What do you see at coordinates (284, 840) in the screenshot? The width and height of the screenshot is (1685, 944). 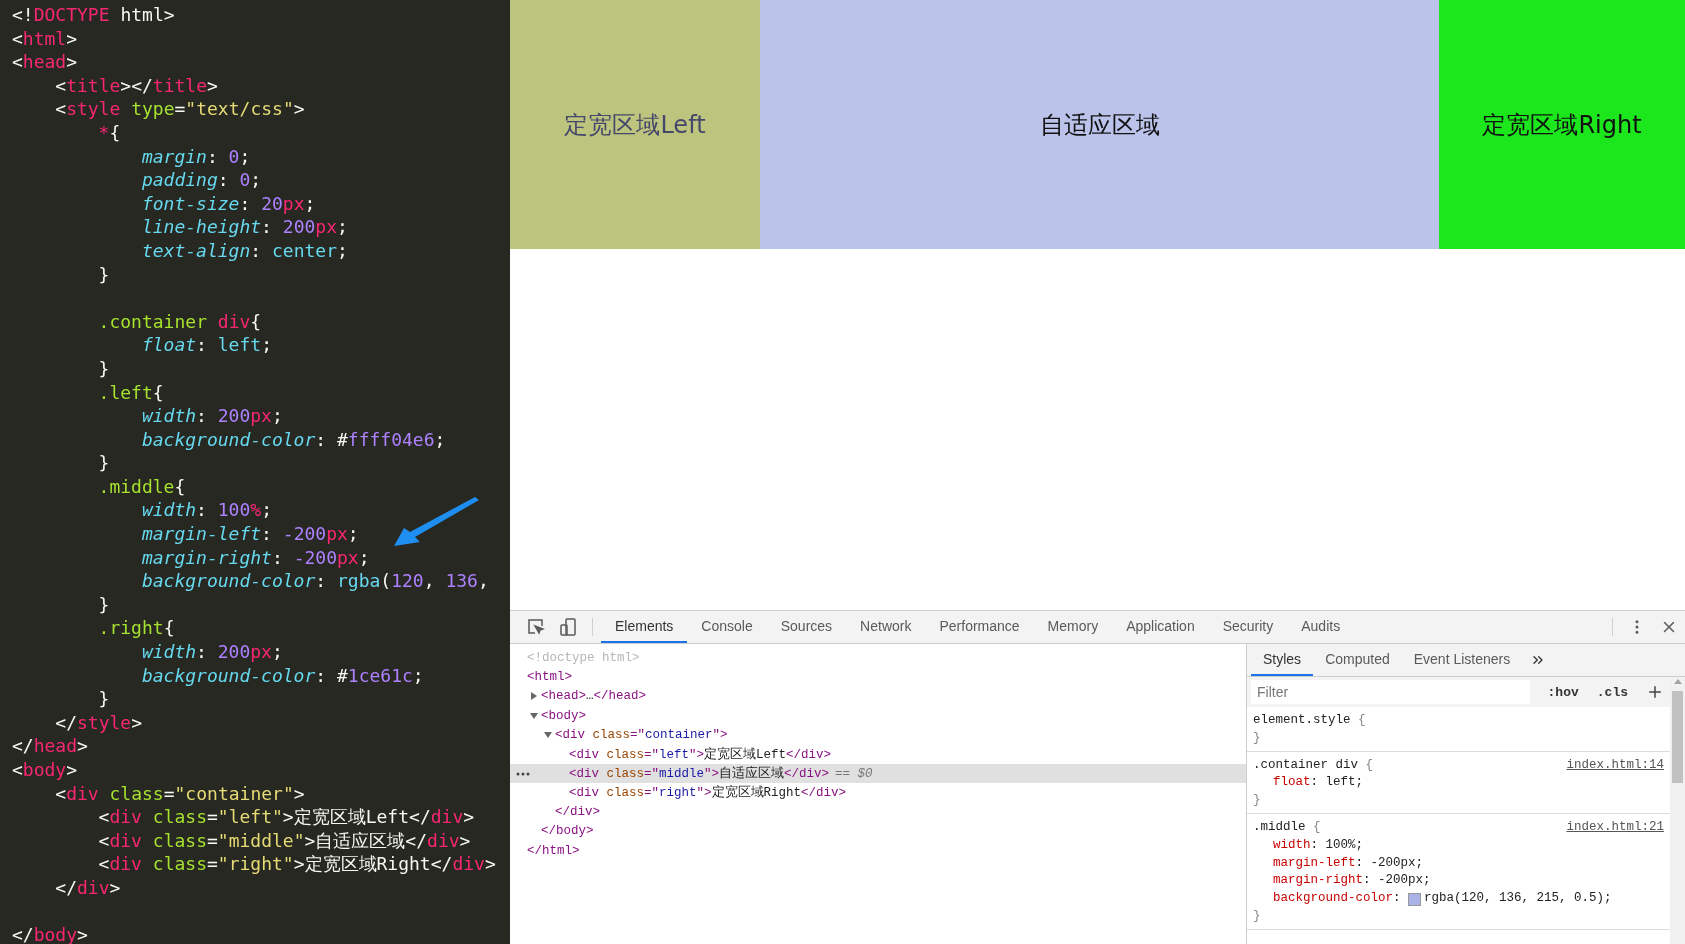 I see `code-line: <div class="middle">自适应区域</div>` at bounding box center [284, 840].